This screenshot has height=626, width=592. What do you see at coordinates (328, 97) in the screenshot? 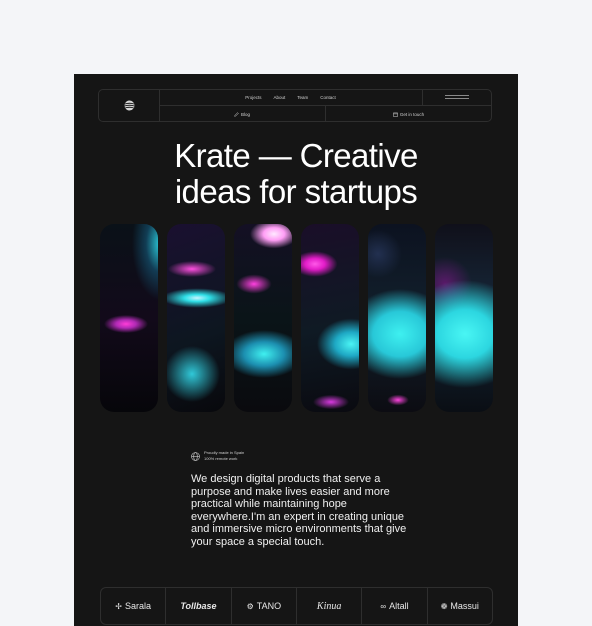
I see `nav-link-contact: Contact` at bounding box center [328, 97].